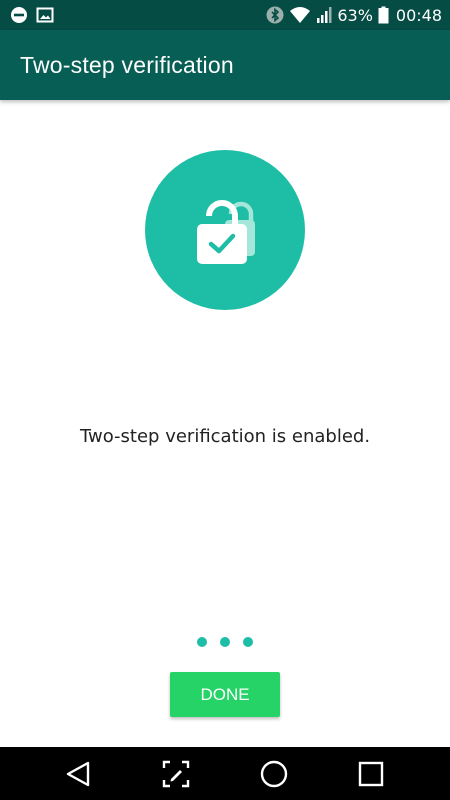 The width and height of the screenshot is (450, 800). I want to click on status-left, so click(32, 15).